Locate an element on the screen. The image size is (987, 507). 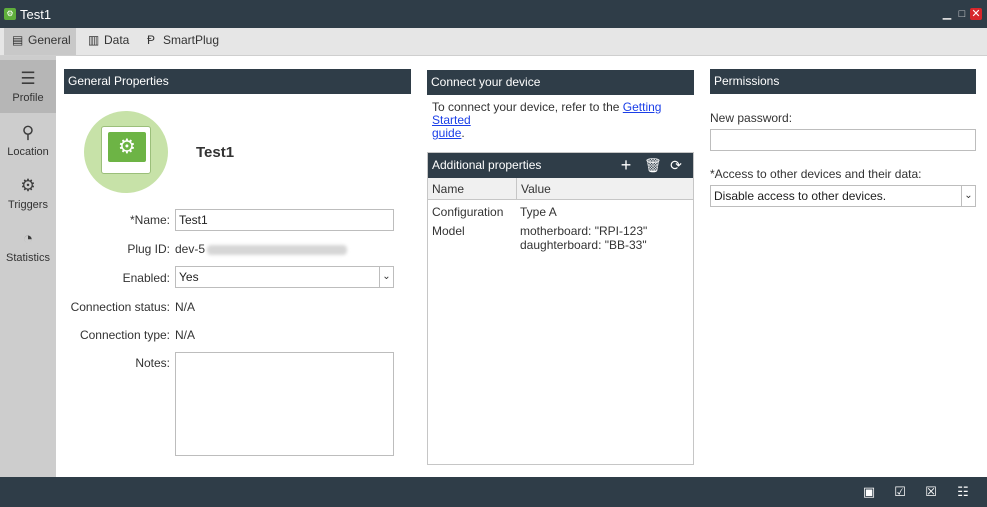
nav-item-triggers: ⚙ Triggers is located at coordinates (28, 193).